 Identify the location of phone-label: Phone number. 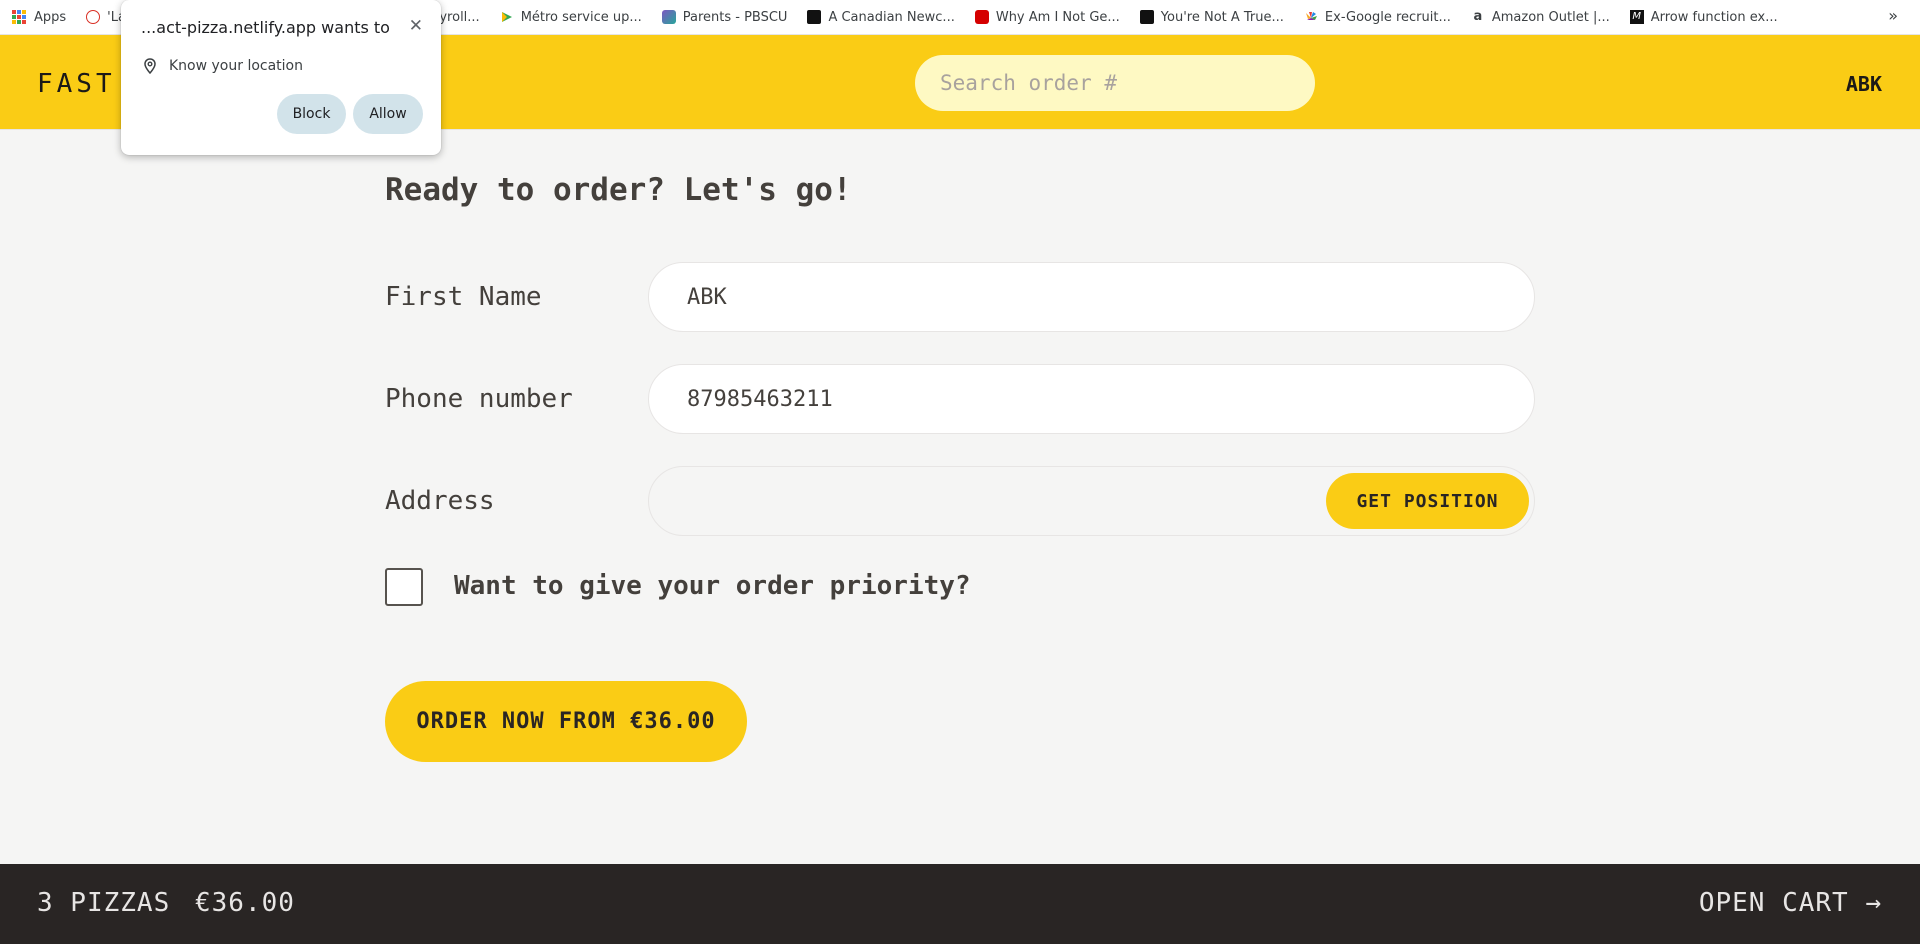
(479, 399).